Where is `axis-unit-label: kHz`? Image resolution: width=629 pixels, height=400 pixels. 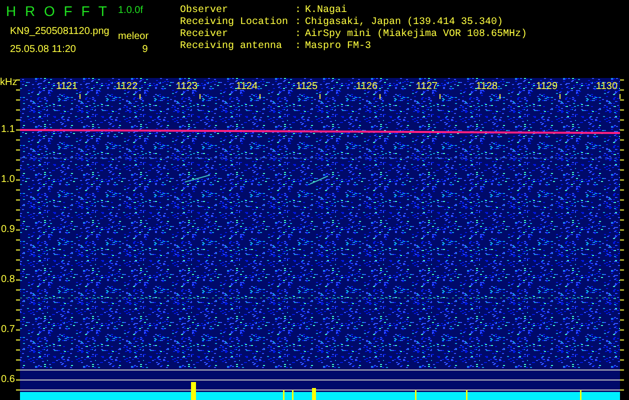
axis-unit-label: kHz is located at coordinates (9, 83).